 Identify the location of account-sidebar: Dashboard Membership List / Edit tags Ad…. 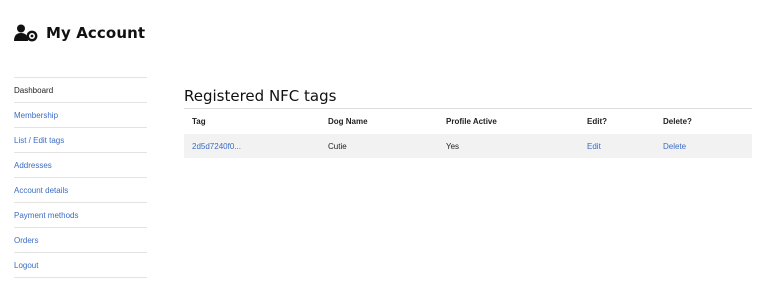
(80, 177).